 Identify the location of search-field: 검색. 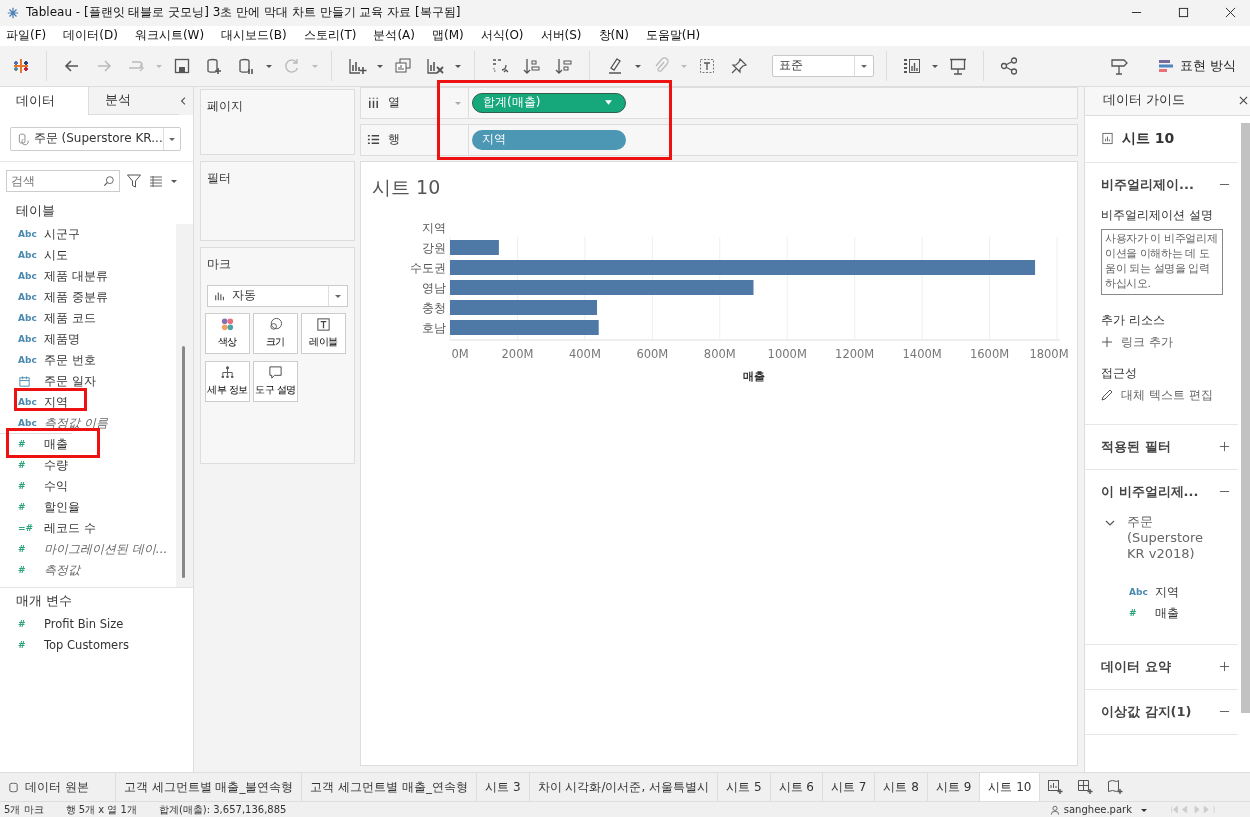
(63, 180).